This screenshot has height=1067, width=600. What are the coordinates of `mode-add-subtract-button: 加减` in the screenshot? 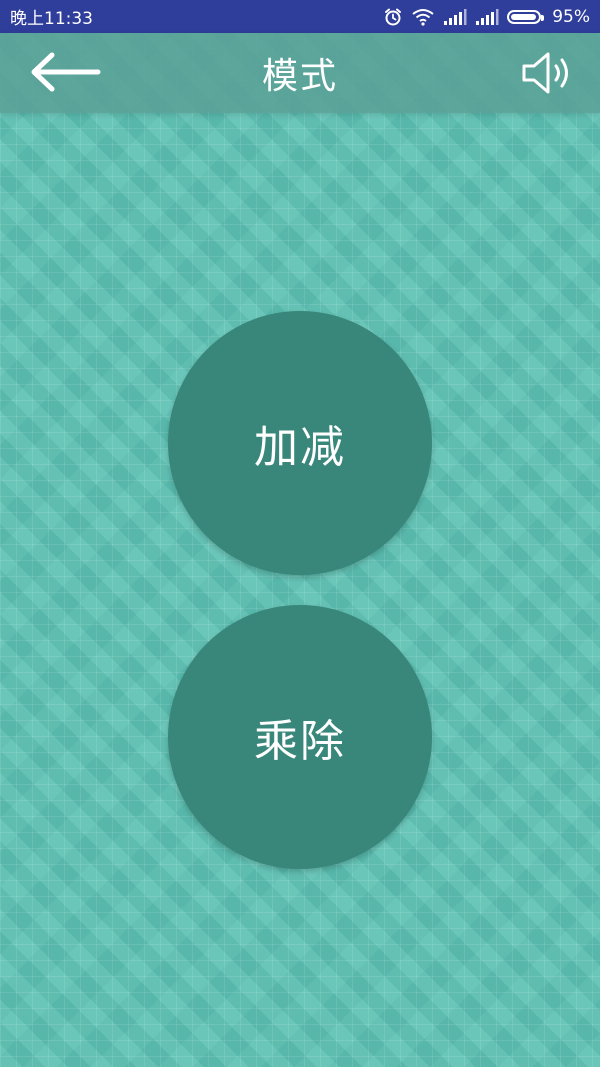 It's located at (300, 443).